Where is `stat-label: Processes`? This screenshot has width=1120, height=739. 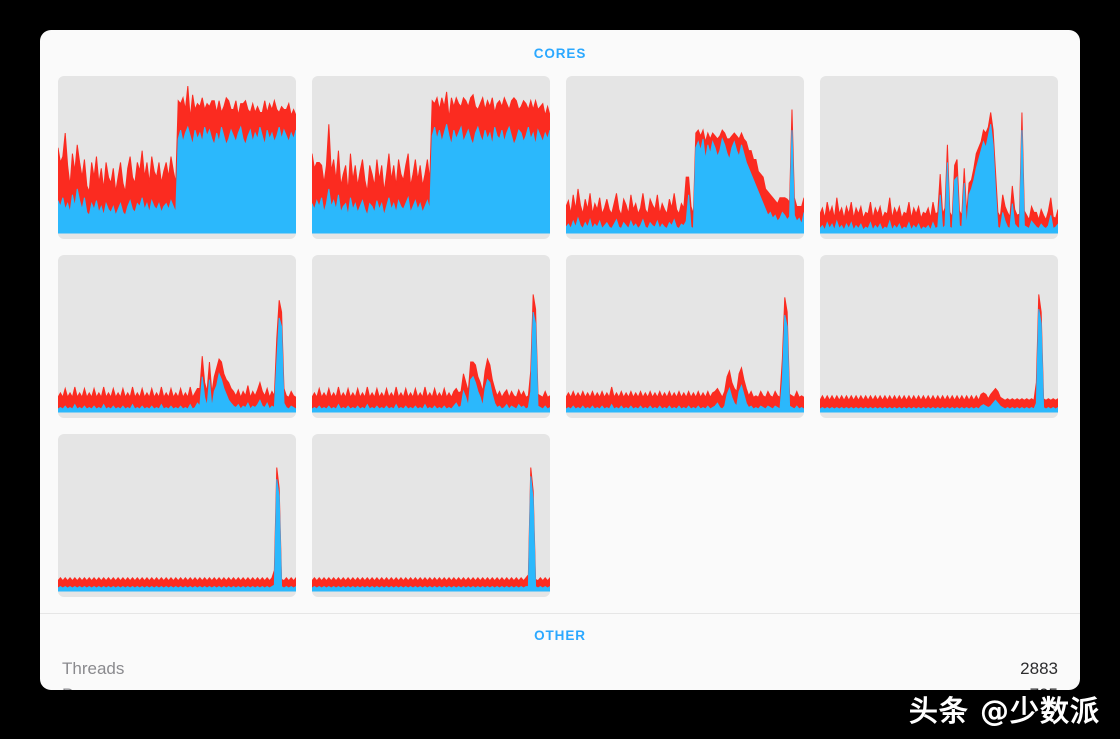 stat-label: Processes is located at coordinates (101, 686).